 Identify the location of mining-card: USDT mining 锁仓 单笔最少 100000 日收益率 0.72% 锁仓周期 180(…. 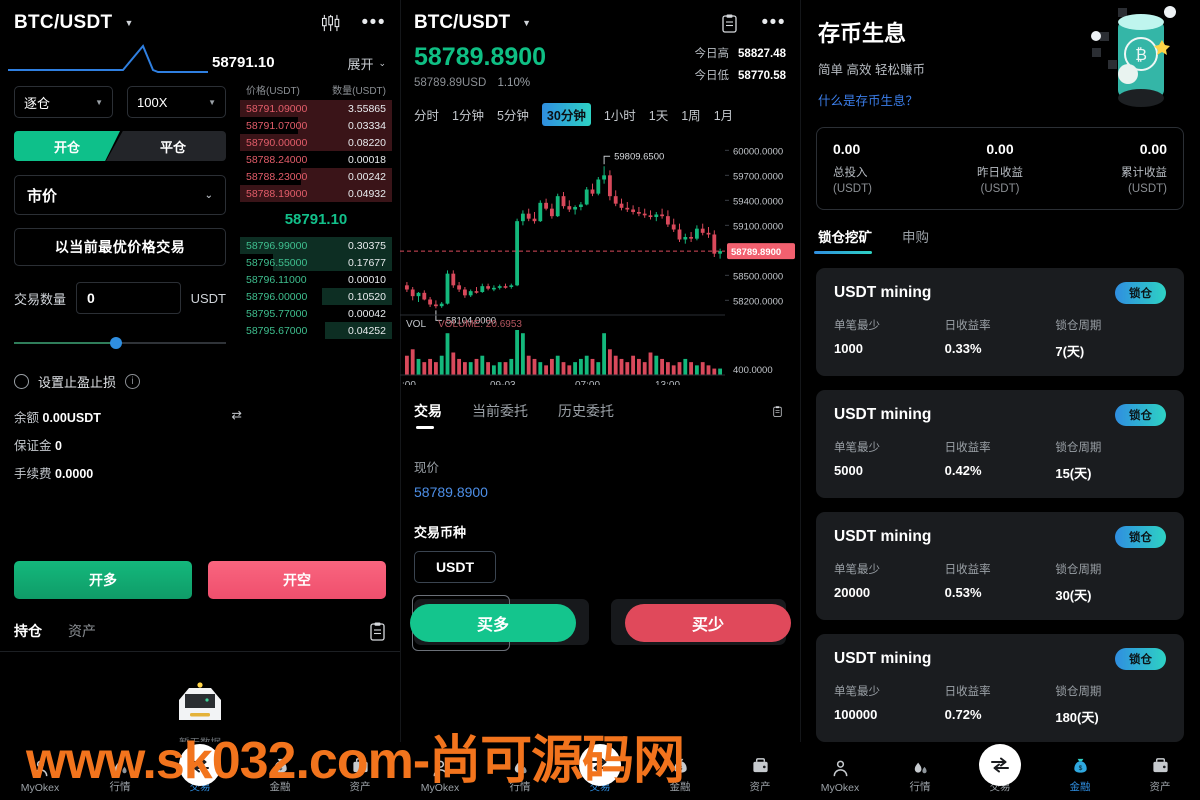
(1000, 688).